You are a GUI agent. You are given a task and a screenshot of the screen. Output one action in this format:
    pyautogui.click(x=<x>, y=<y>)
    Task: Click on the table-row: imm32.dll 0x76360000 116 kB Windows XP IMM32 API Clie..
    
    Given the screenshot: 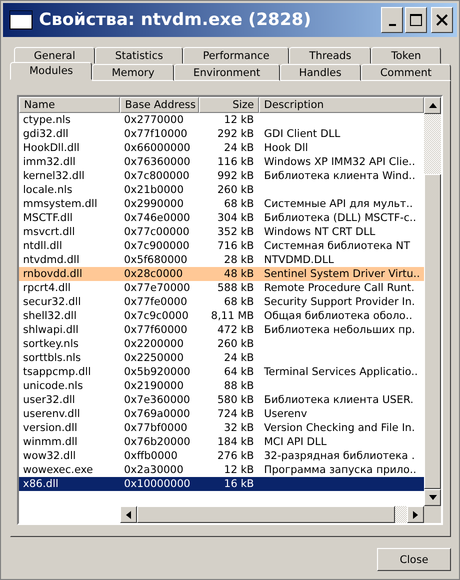 What is the action you would take?
    pyautogui.click(x=221, y=162)
    